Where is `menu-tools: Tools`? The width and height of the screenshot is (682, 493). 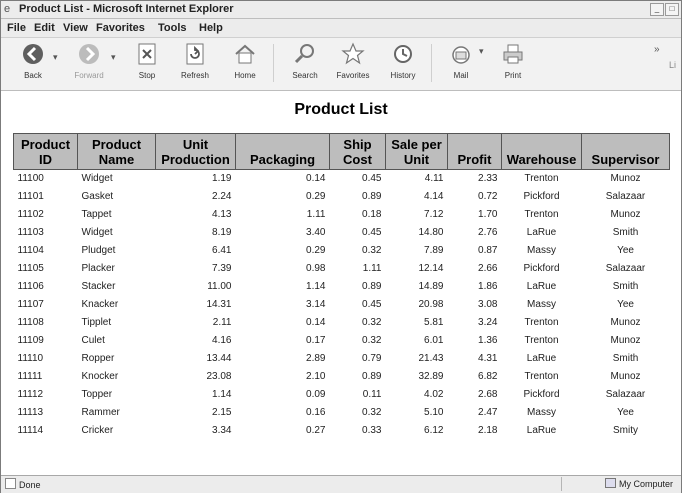 menu-tools: Tools is located at coordinates (172, 28).